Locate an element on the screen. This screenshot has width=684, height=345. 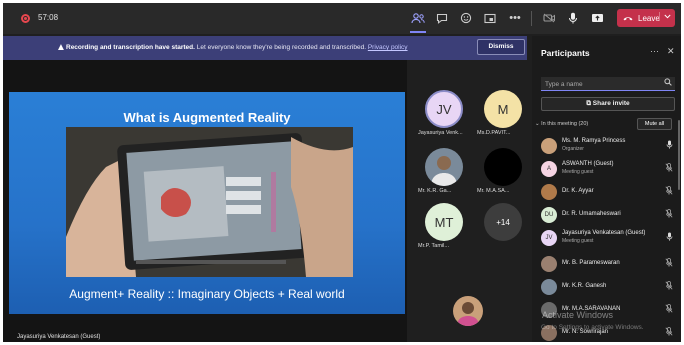
scrollbar is located at coordinates (679, 155).